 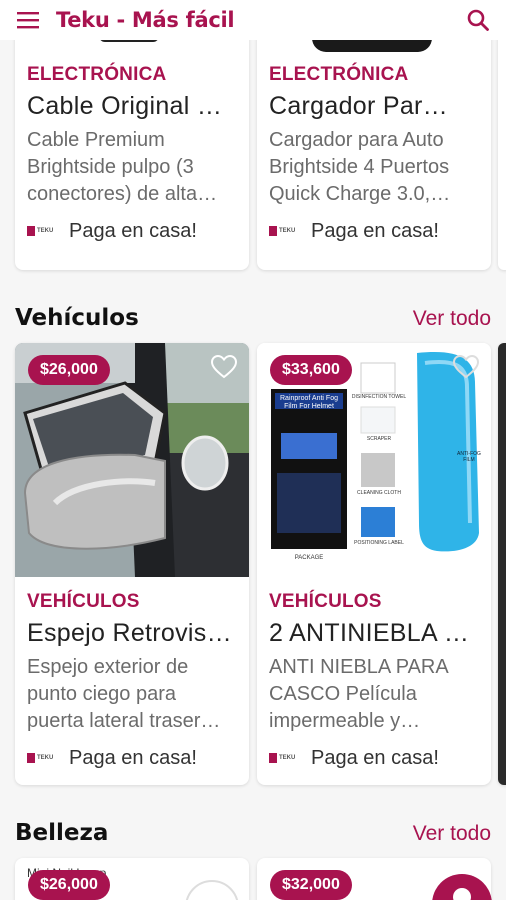 I want to click on see-all-vehiculos-link: Ver todo, so click(x=452, y=319).